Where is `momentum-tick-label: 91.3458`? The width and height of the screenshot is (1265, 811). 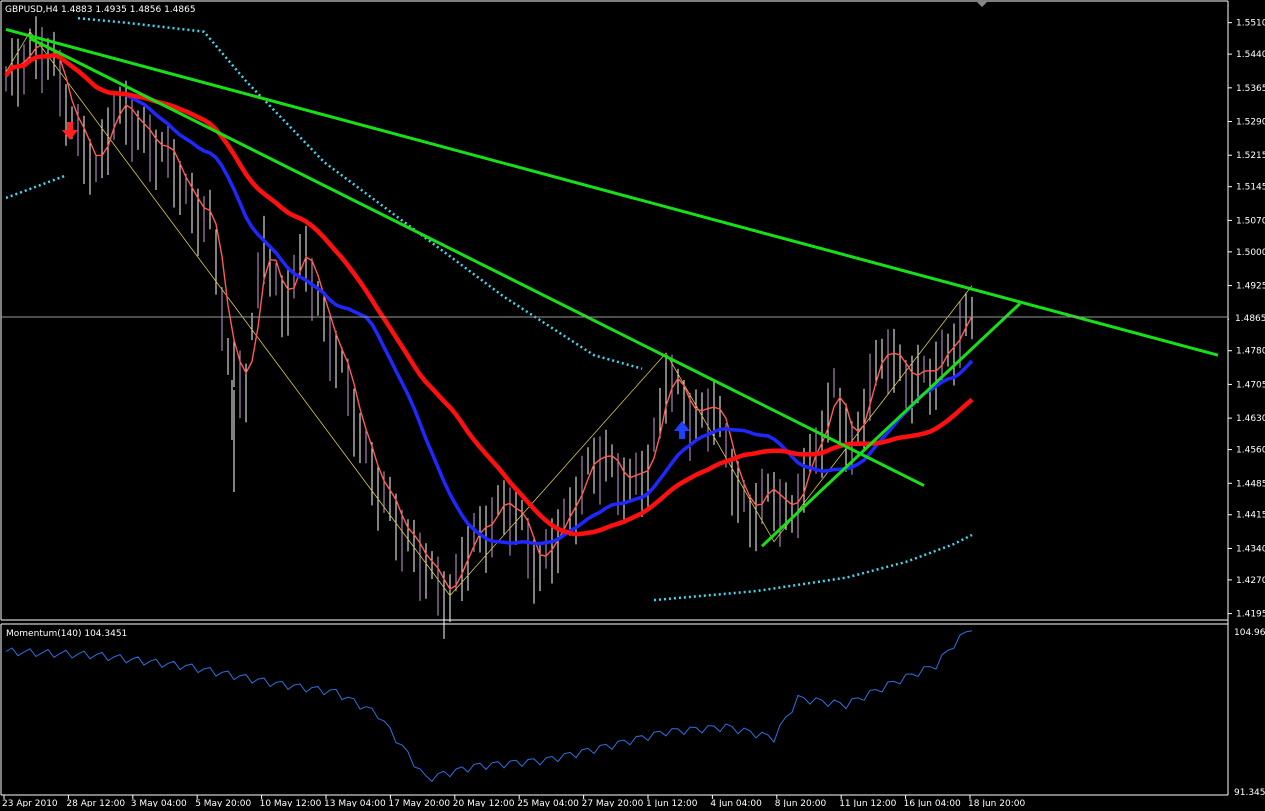
momentum-tick-label: 91.3458 is located at coordinates (1249, 793).